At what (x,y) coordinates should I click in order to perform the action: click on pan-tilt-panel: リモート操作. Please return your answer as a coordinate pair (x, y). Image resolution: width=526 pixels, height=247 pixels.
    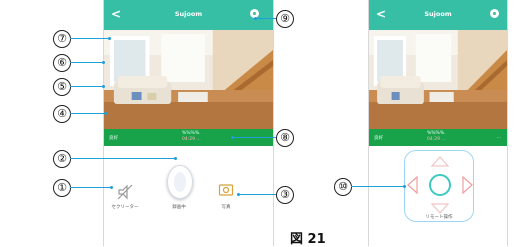
    Looking at the image, I should click on (439, 186).